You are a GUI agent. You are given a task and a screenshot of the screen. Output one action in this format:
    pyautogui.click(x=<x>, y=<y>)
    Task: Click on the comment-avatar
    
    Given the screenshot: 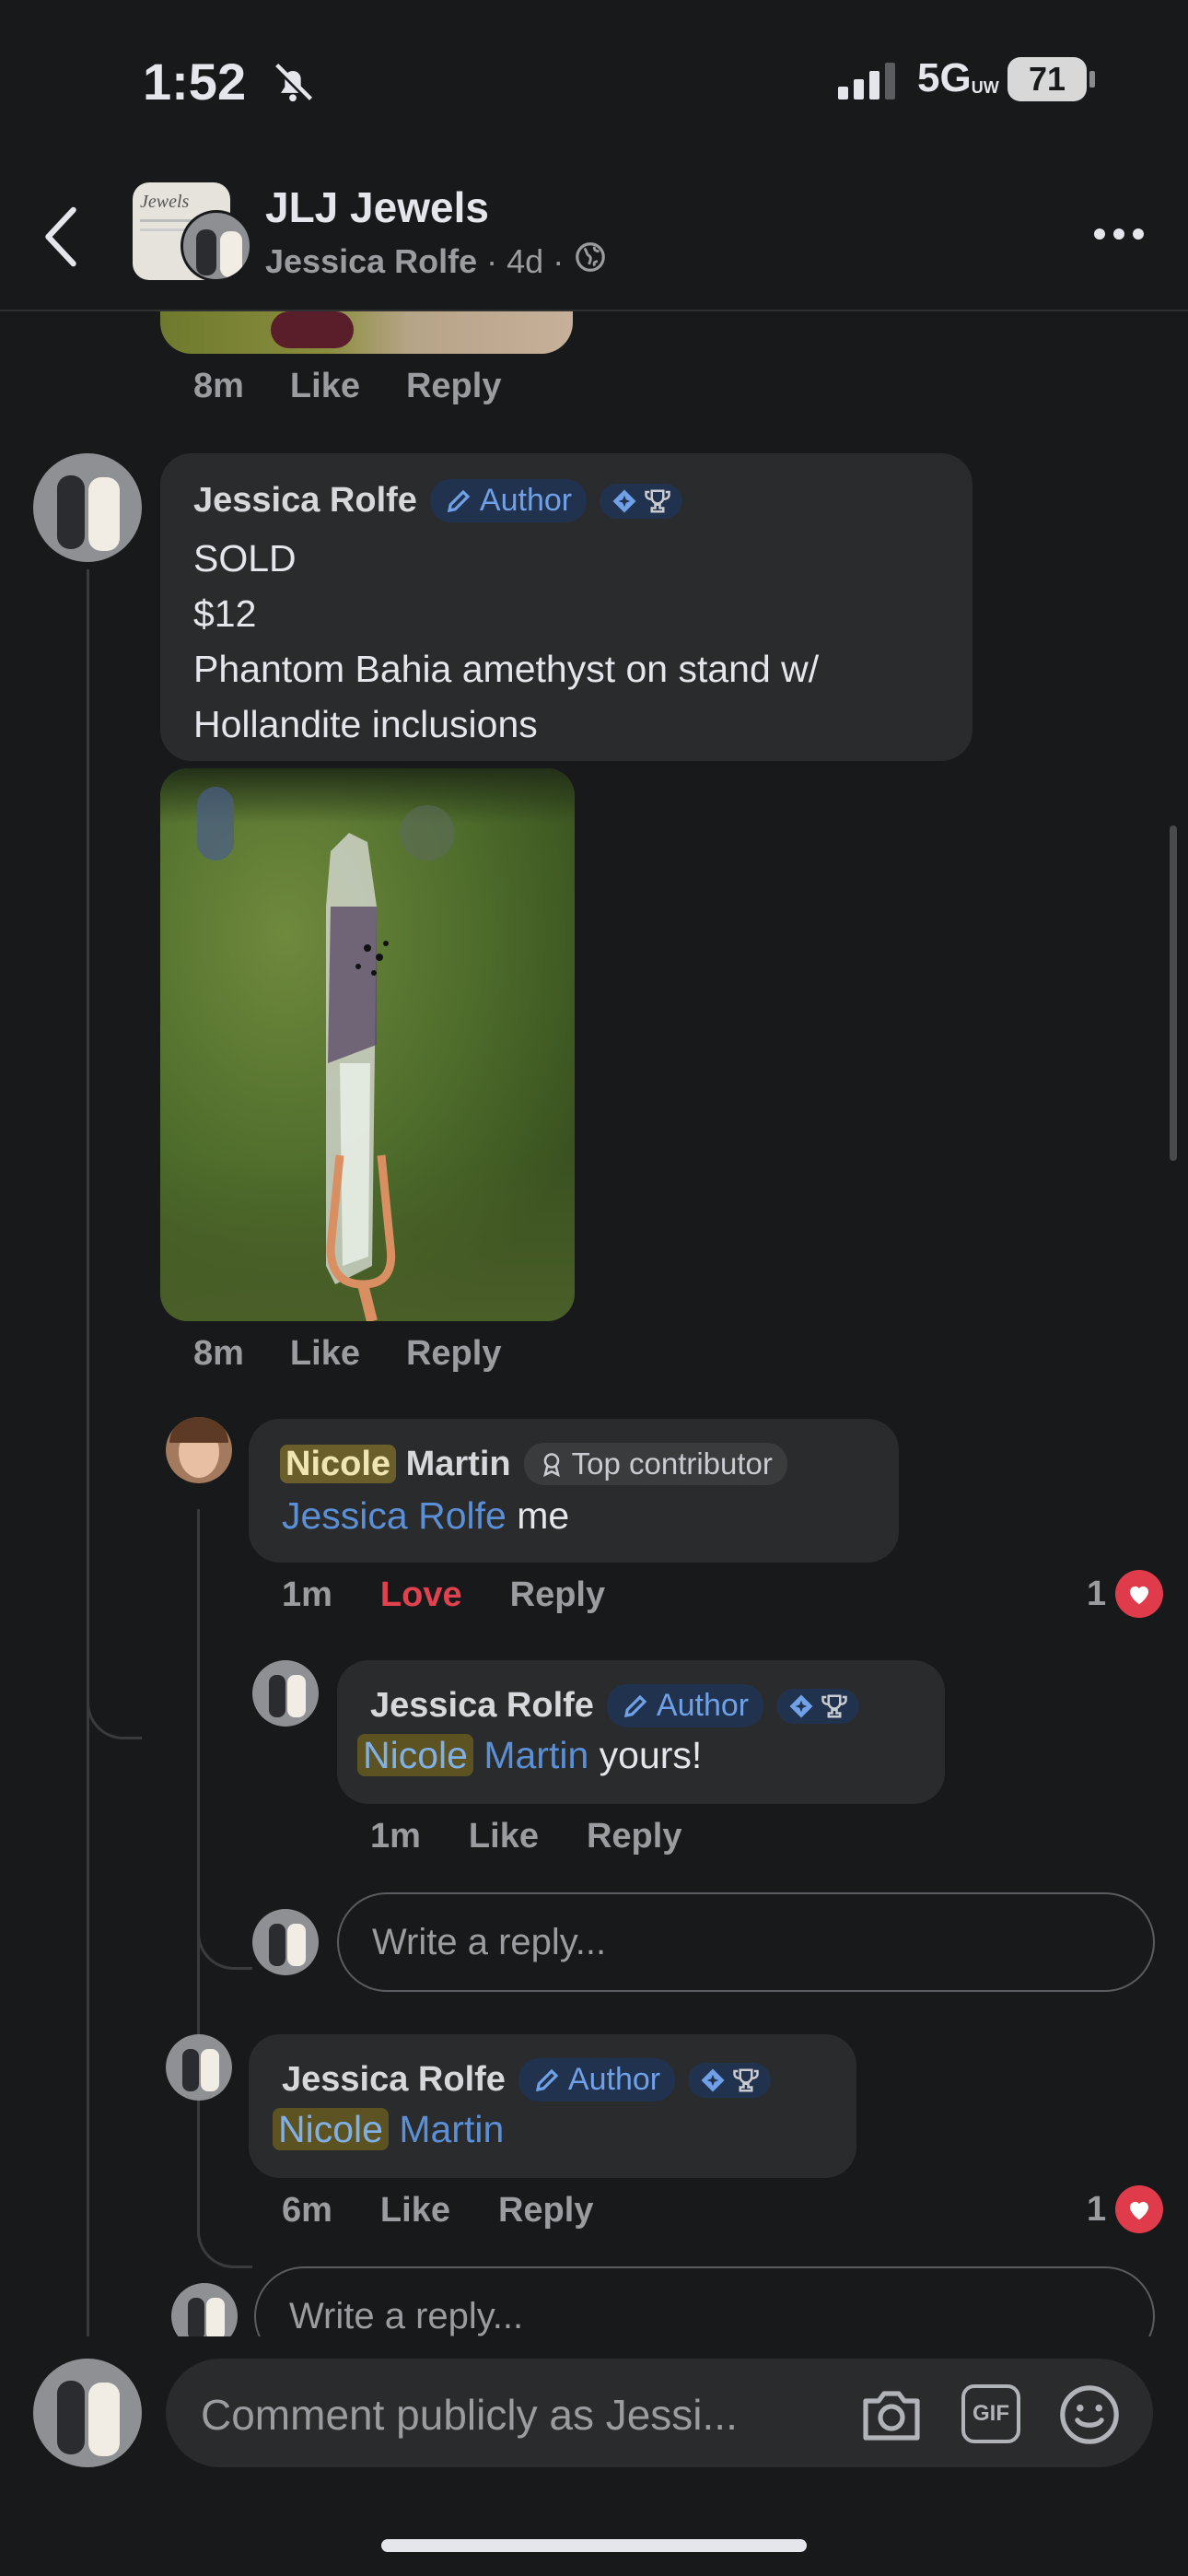 What is the action you would take?
    pyautogui.click(x=87, y=507)
    